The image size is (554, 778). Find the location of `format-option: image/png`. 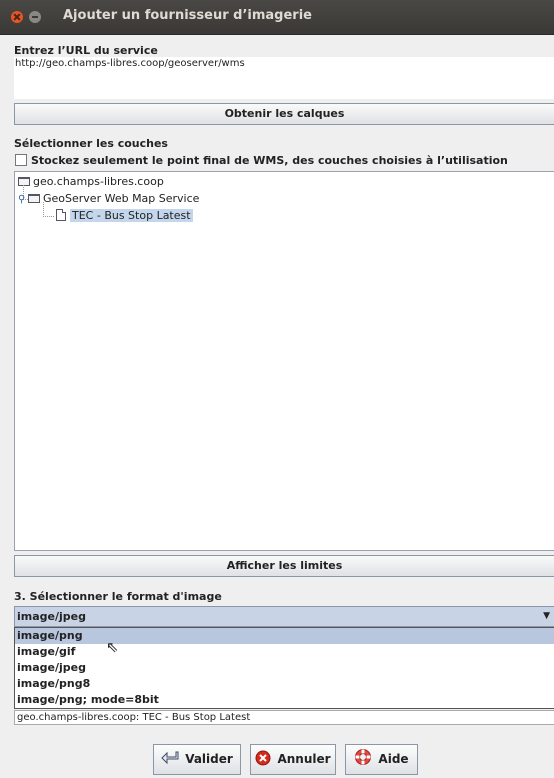

format-option: image/png is located at coordinates (284, 636).